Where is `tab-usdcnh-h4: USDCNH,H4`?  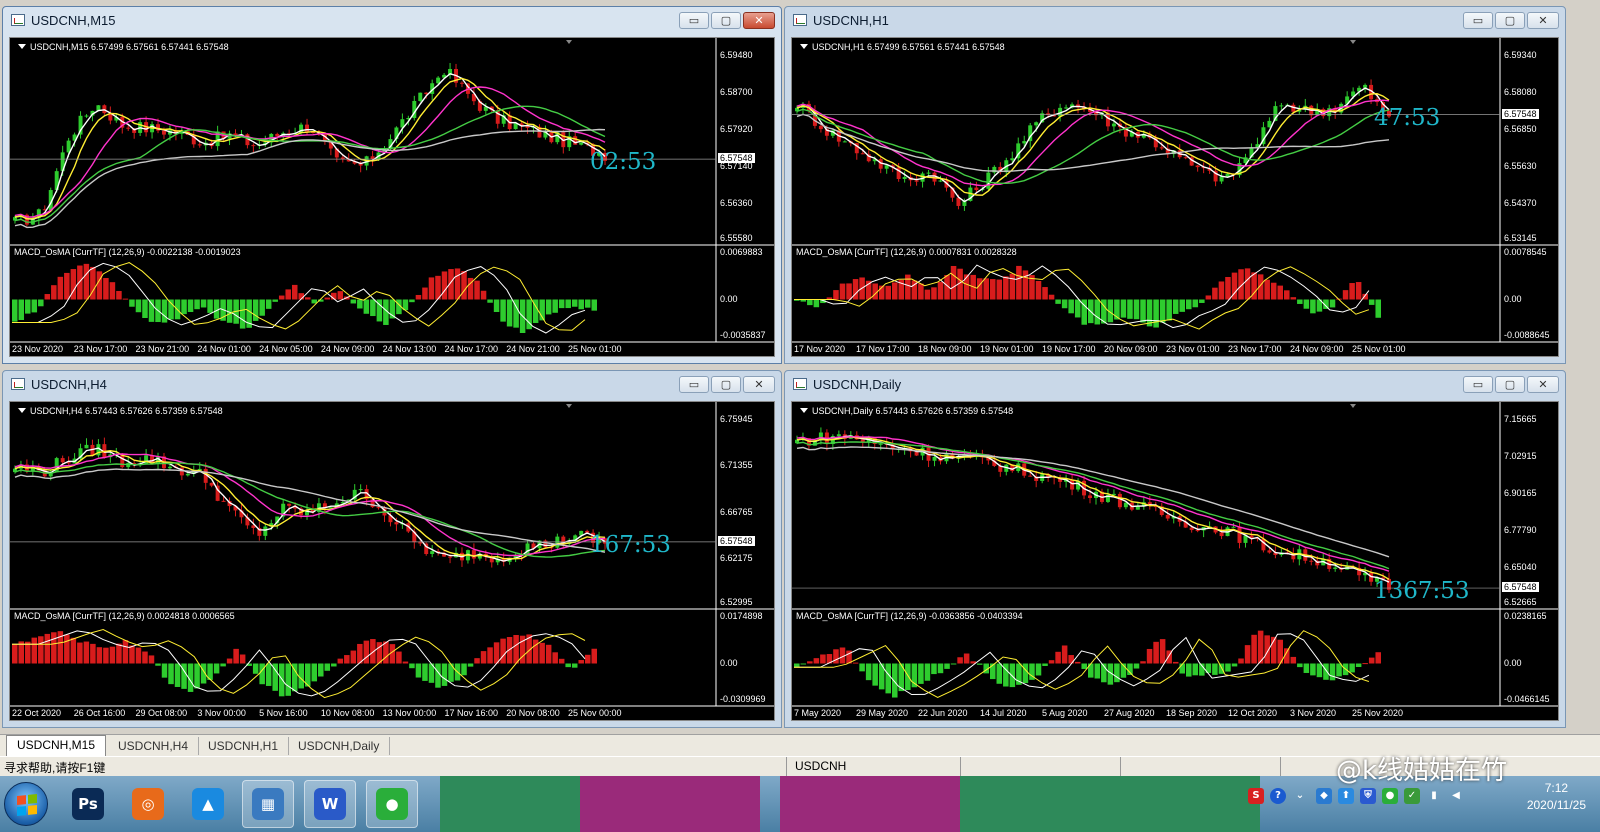 tab-usdcnh-h4: USDCNH,H4 is located at coordinates (154, 746).